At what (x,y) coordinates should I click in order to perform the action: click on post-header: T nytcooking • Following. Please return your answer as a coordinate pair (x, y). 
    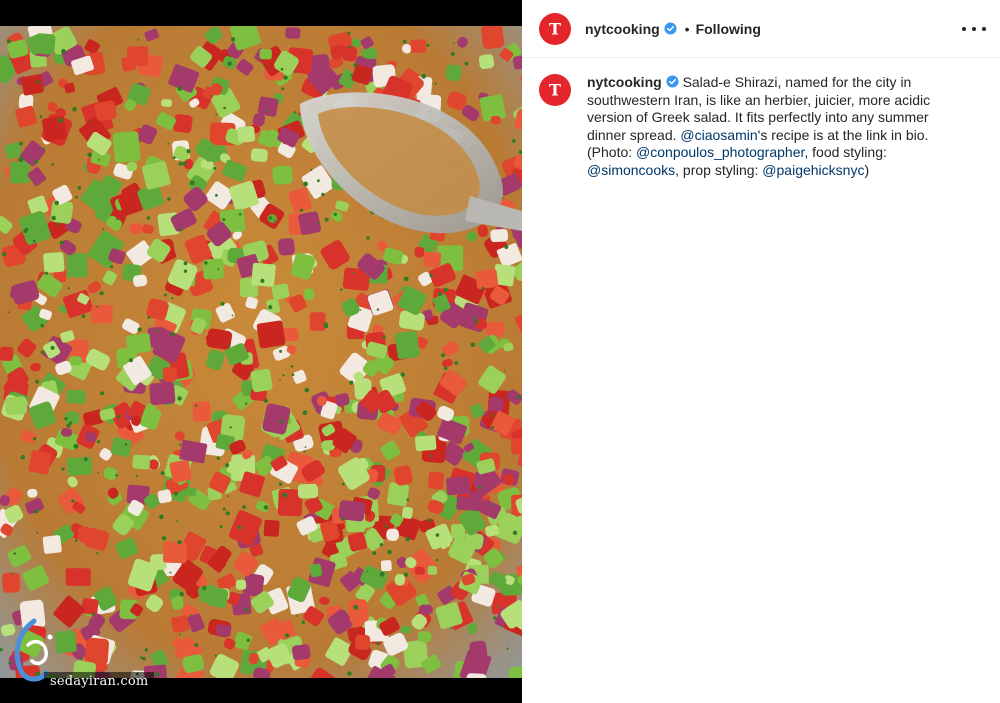
    Looking at the image, I should click on (761, 29).